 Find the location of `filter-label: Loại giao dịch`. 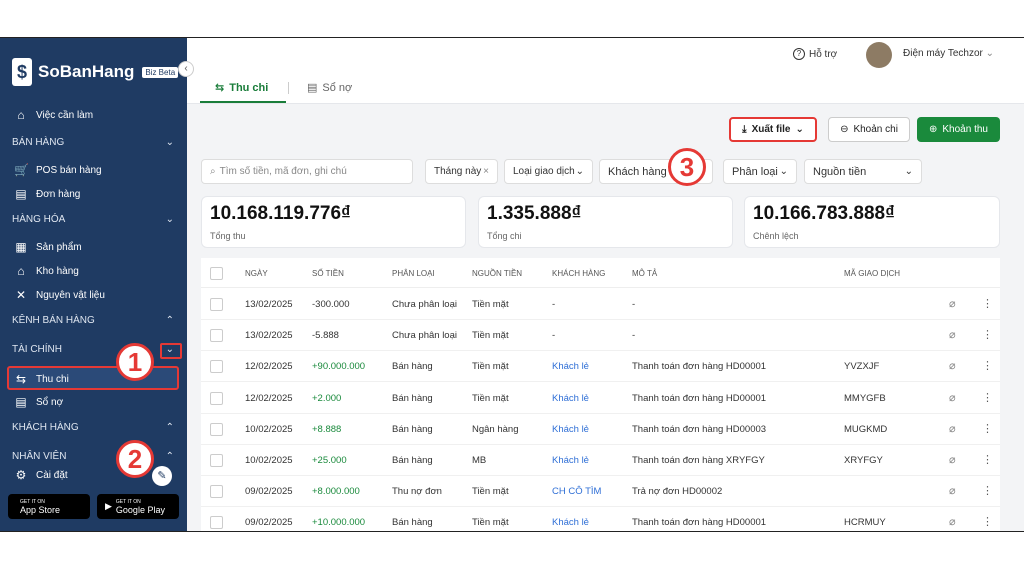

filter-label: Loại giao dịch is located at coordinates (544, 171).